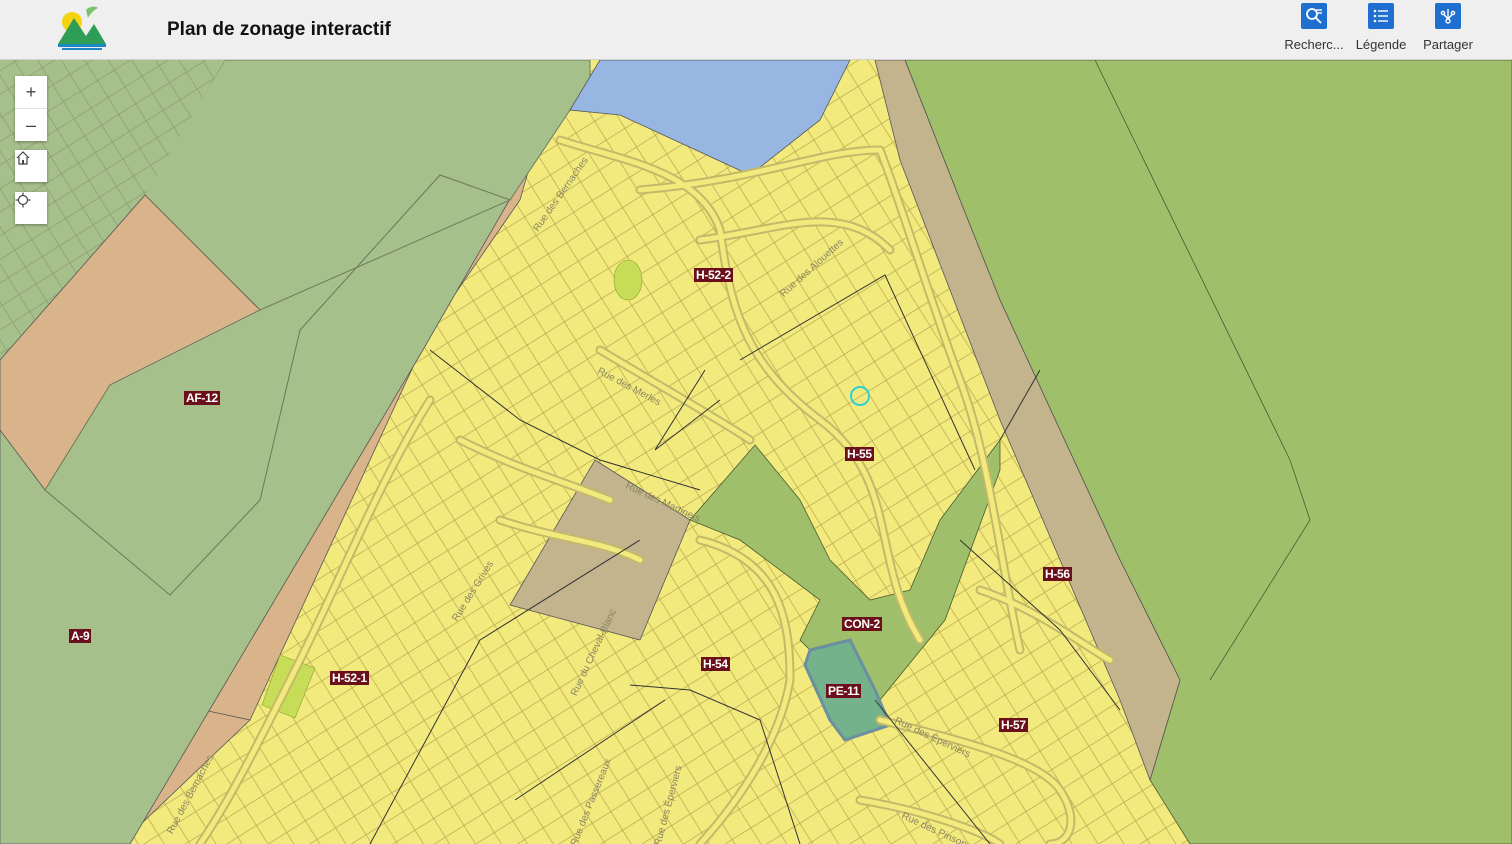  I want to click on zone-label: AF-12, so click(202, 398).